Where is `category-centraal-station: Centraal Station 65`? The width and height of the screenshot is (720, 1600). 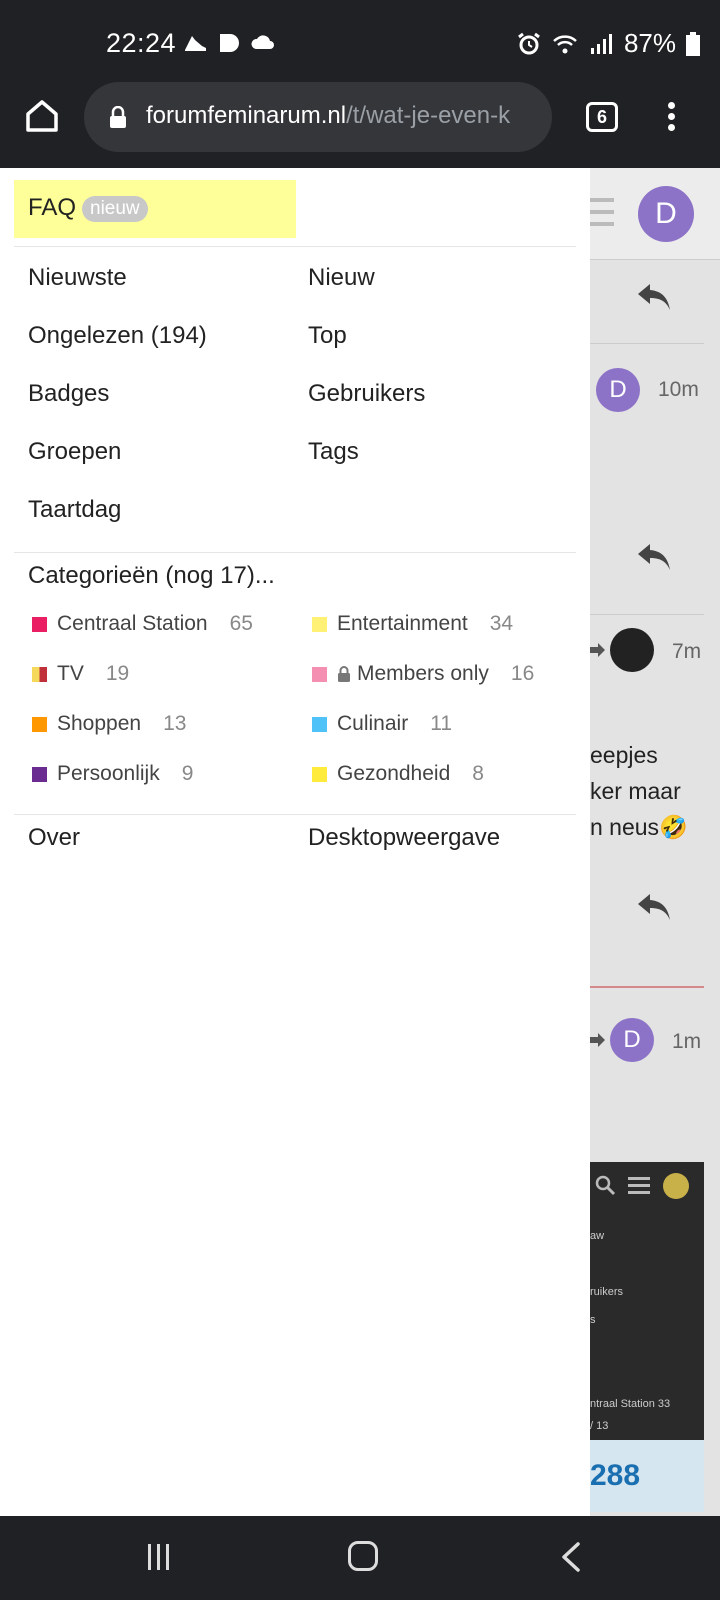
category-centraal-station: Centraal Station 65 is located at coordinates (142, 624).